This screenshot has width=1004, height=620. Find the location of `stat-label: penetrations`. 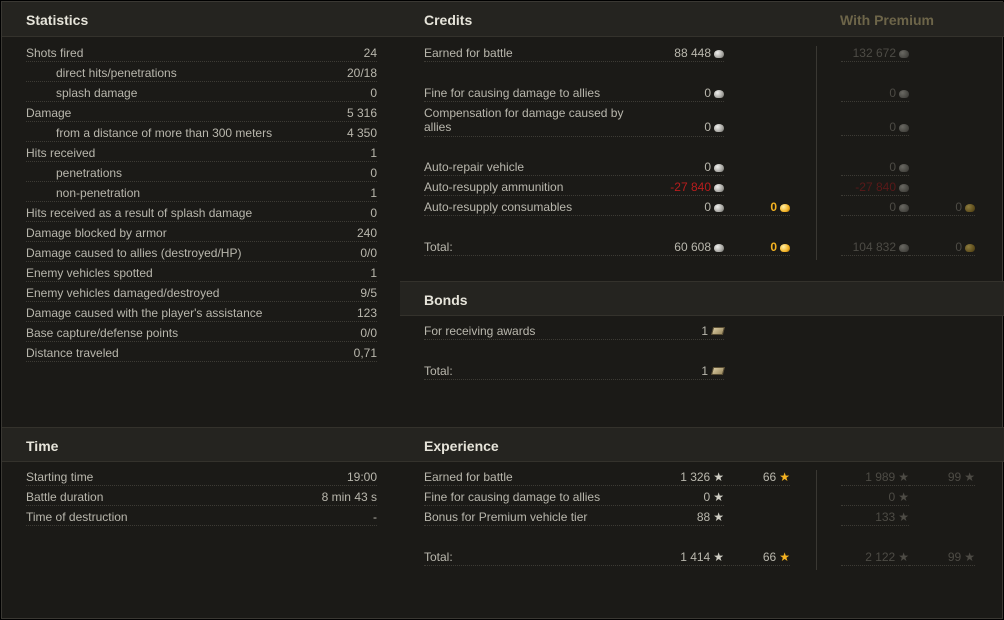

stat-label: penetrations is located at coordinates (89, 173).